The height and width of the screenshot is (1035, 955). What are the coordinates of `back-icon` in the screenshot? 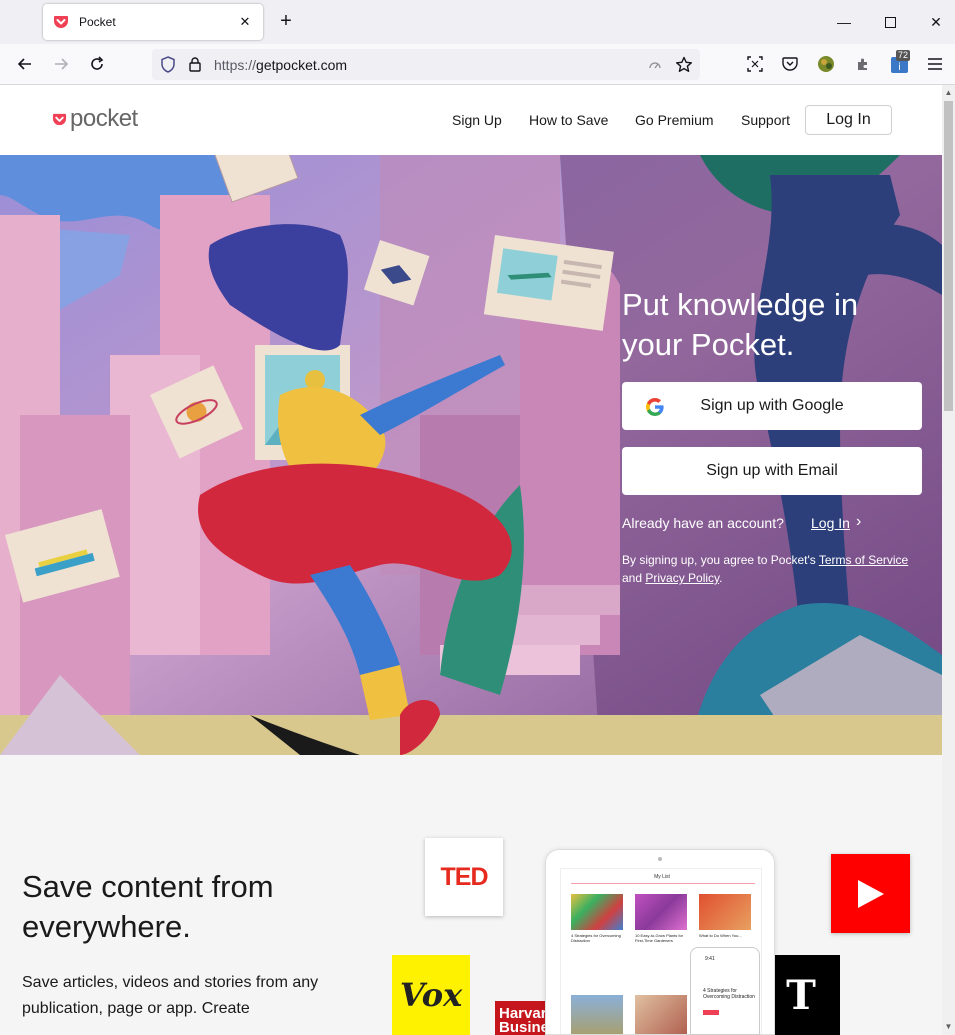 It's located at (25, 64).